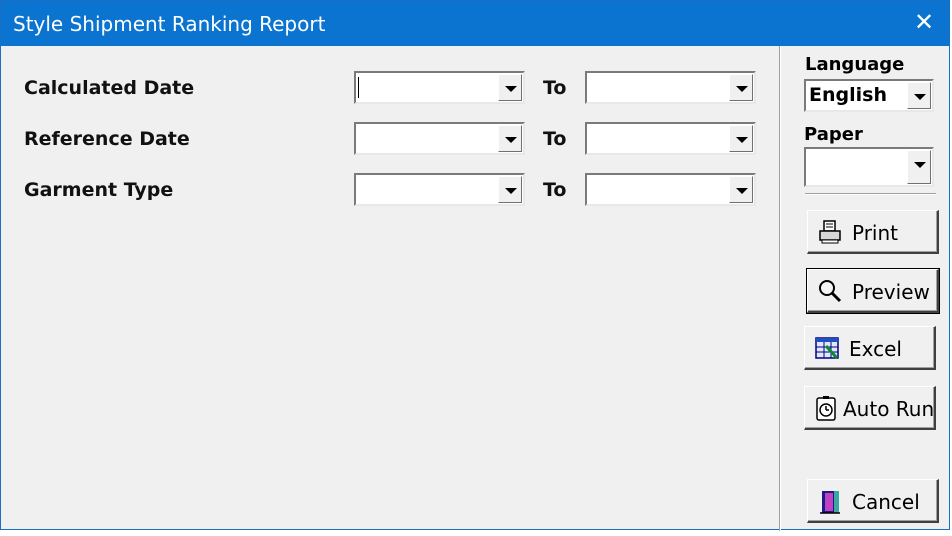 The image size is (952, 536). I want to click on stopwatch-icon, so click(826, 408).